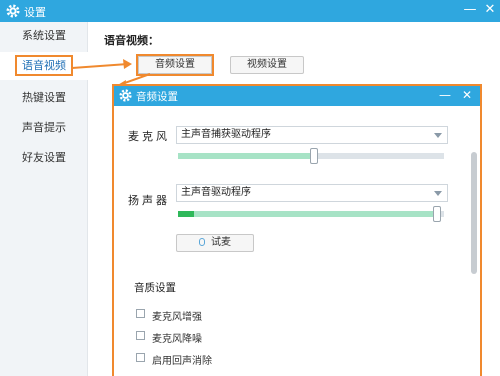 The height and width of the screenshot is (376, 500). I want to click on sidebar-item-friends: 好友设置, so click(44, 158).